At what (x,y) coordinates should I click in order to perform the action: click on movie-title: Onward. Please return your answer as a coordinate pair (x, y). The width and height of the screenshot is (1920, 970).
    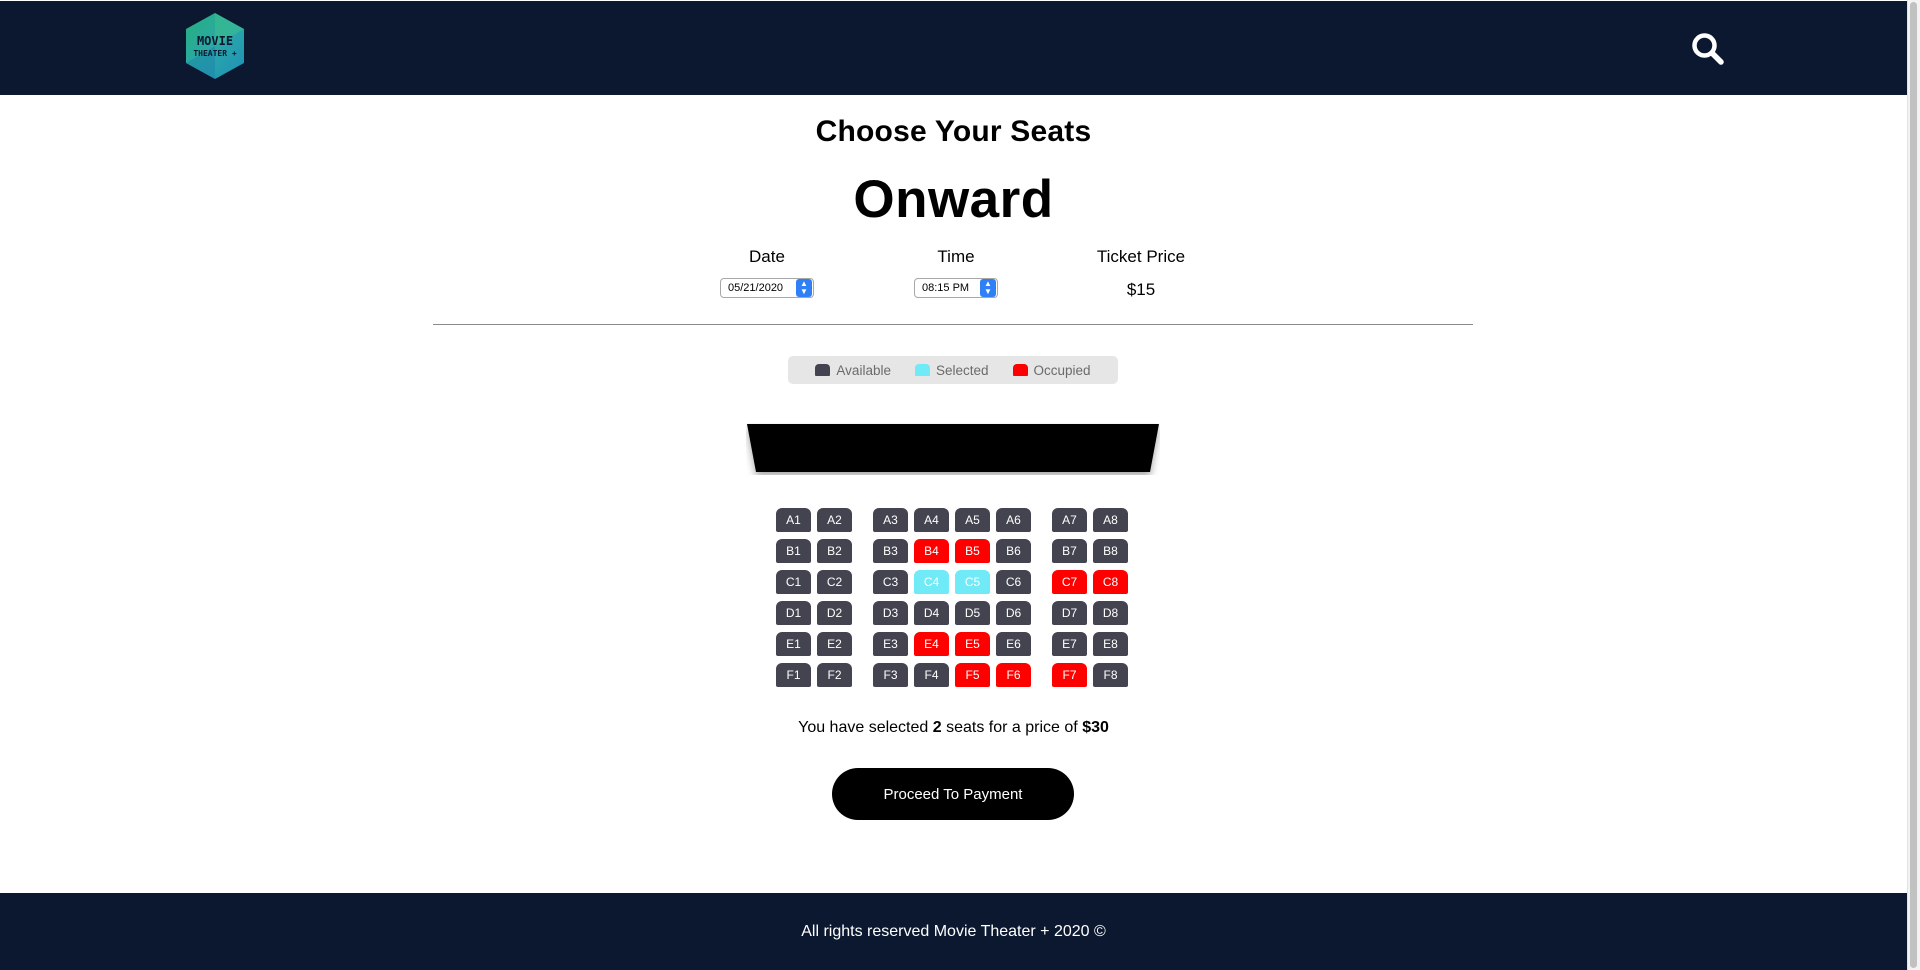
    Looking at the image, I should click on (953, 199).